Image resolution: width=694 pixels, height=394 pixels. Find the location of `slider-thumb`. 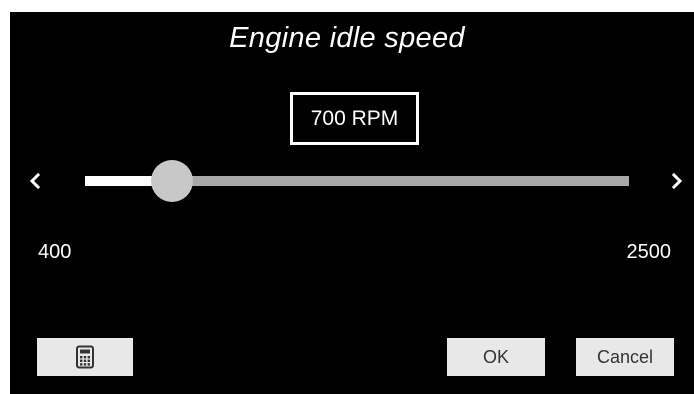

slider-thumb is located at coordinates (172, 181).